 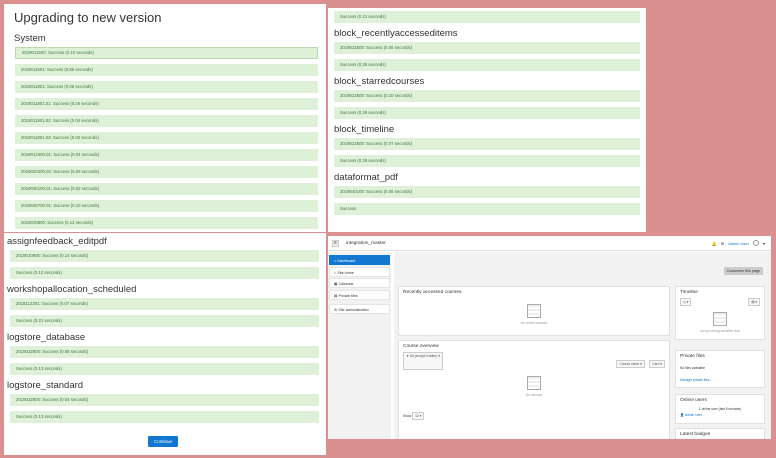 I want to click on page-title: Upgrading to new version, so click(x=88, y=17).